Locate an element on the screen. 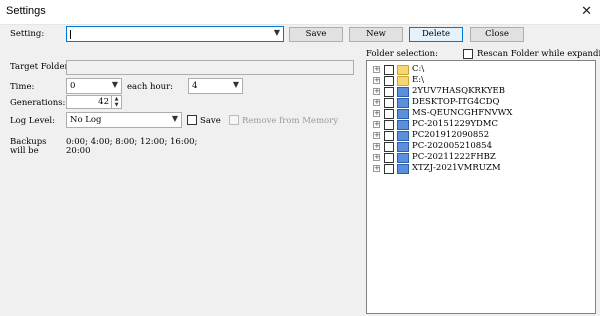 The height and width of the screenshot is (316, 600). new-button: New is located at coordinates (376, 34).